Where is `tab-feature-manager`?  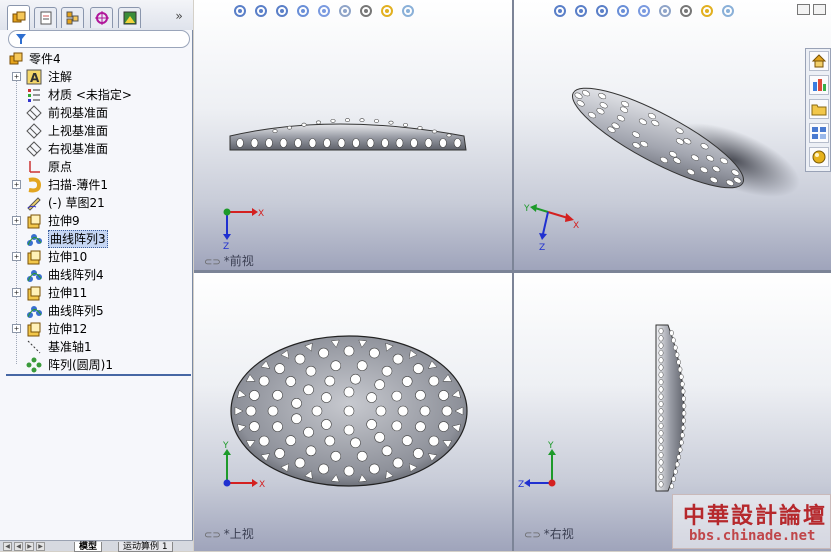 tab-feature-manager is located at coordinates (18, 17).